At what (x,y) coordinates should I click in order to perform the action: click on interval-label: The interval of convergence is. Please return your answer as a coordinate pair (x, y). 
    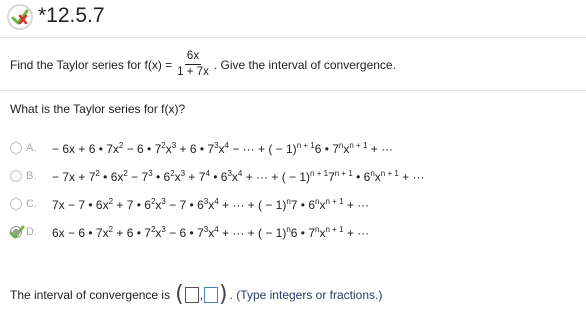
    Looking at the image, I should click on (90, 295).